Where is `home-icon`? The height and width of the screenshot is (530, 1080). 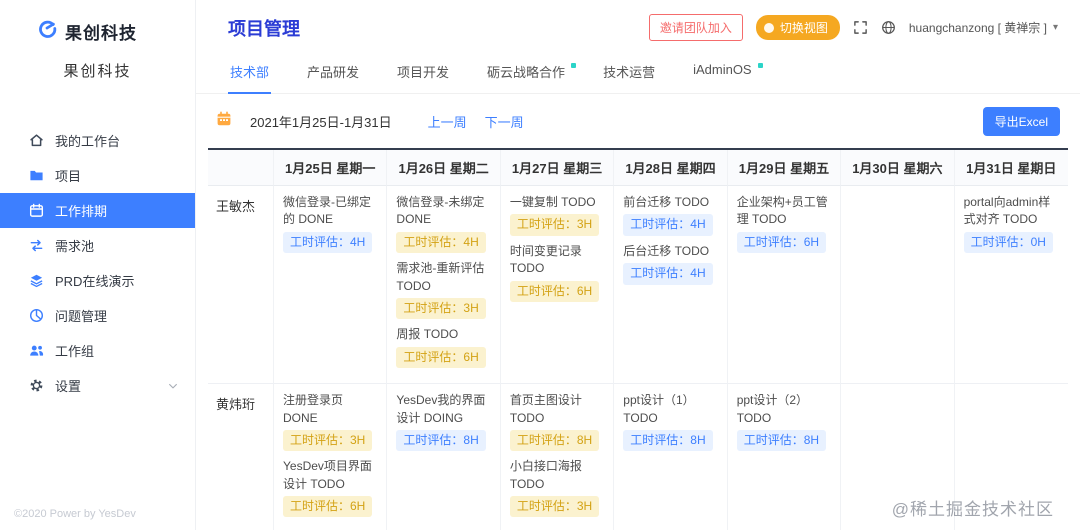
home-icon is located at coordinates (36, 141).